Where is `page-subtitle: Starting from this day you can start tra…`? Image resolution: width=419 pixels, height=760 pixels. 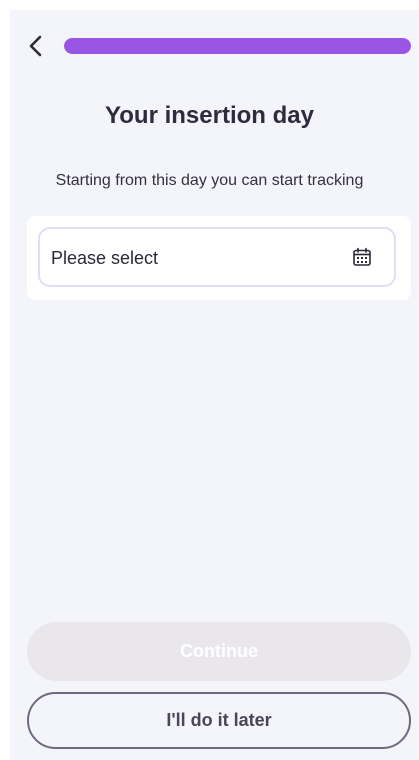
page-subtitle: Starting from this day you can start tra… is located at coordinates (209, 180).